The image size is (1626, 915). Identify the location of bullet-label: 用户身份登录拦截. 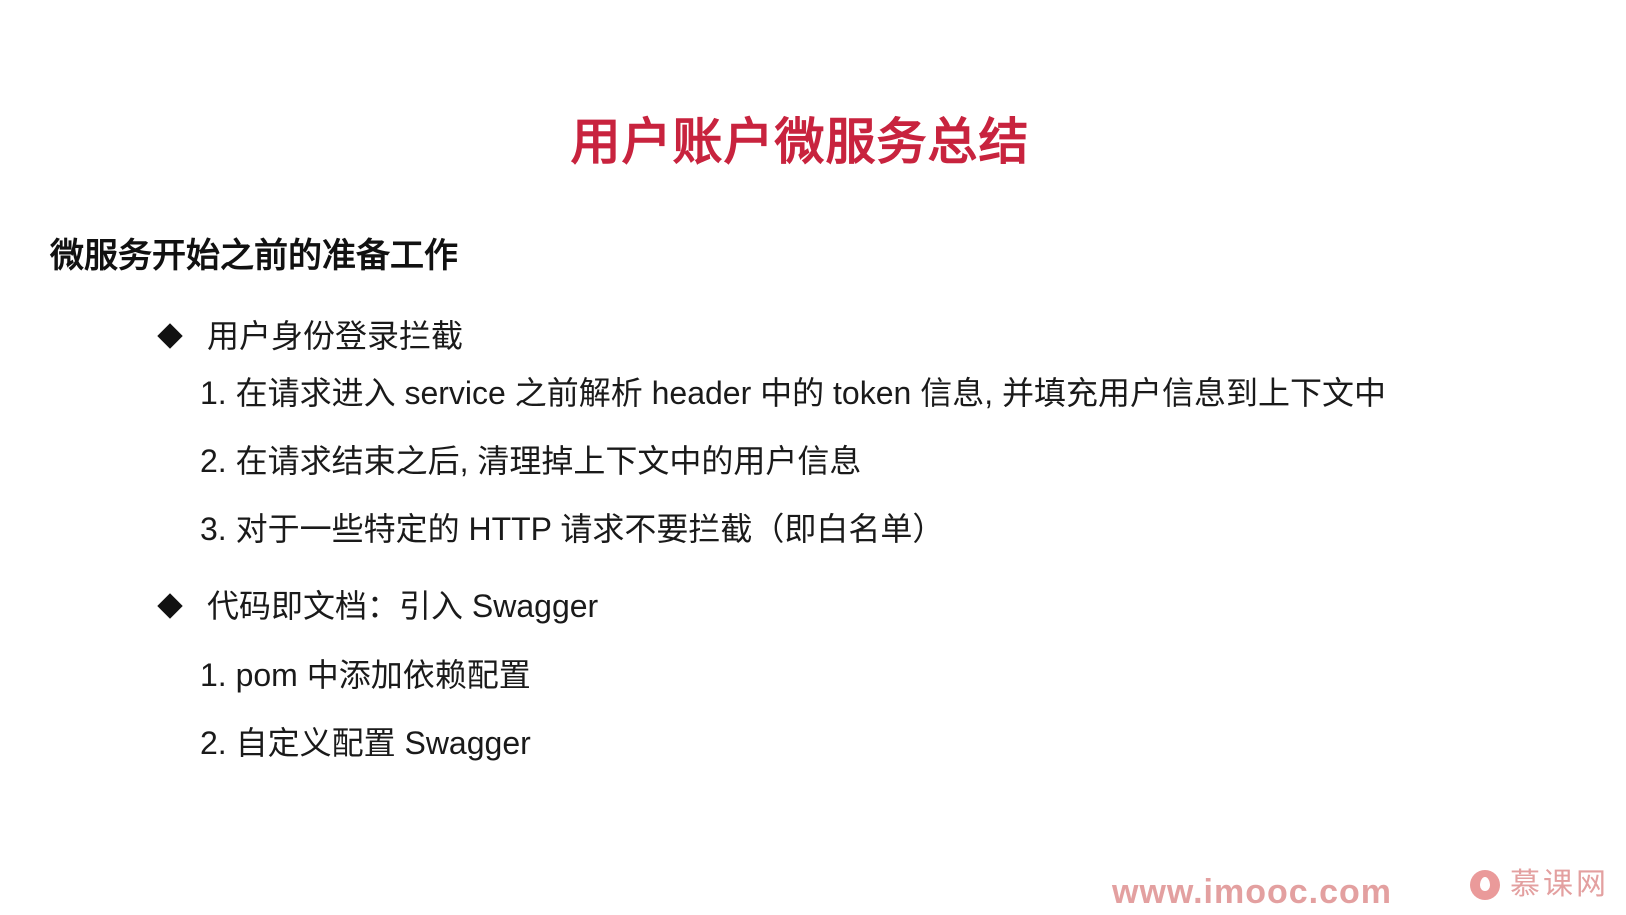
(335, 336).